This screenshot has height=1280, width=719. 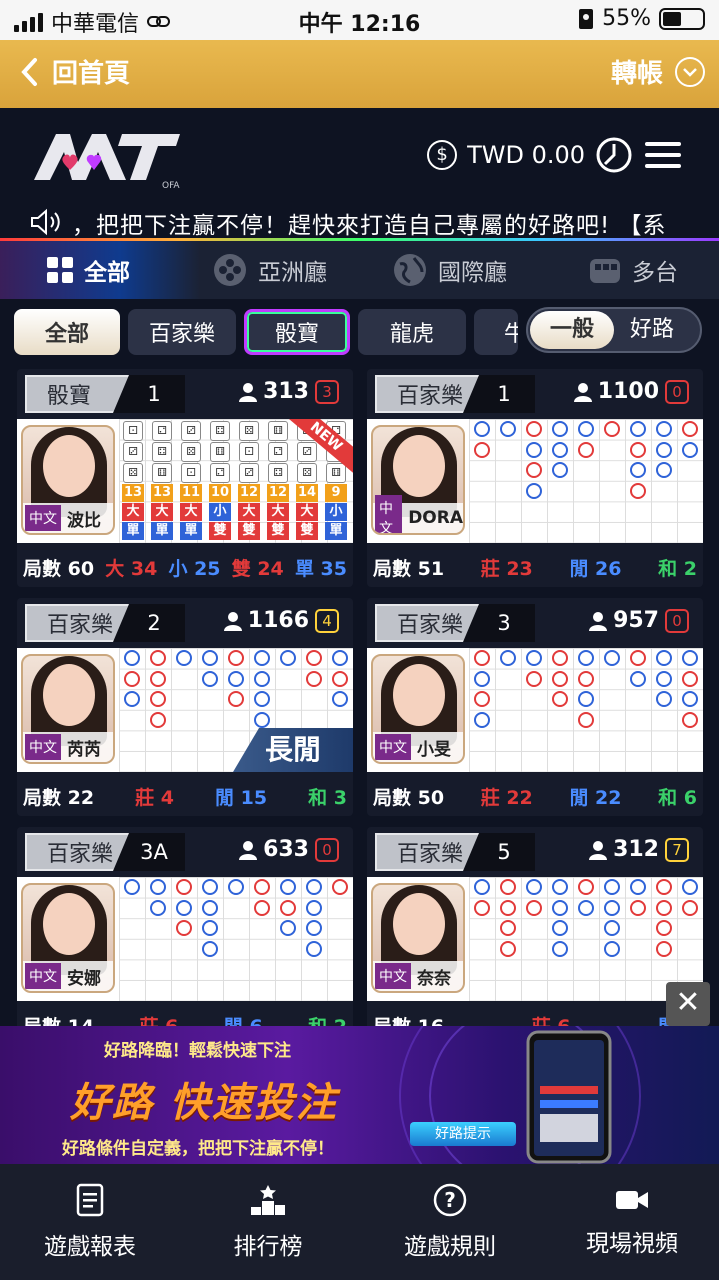 What do you see at coordinates (131, 568) in the screenshot?
I see `stat-value: 大 34` at bounding box center [131, 568].